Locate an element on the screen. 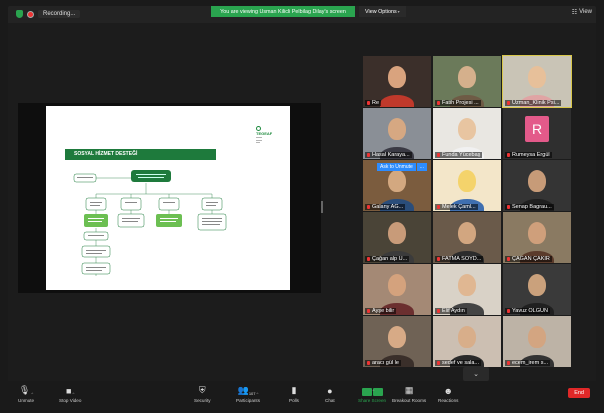  participant-name-label: Elif Aydın is located at coordinates (451, 311).